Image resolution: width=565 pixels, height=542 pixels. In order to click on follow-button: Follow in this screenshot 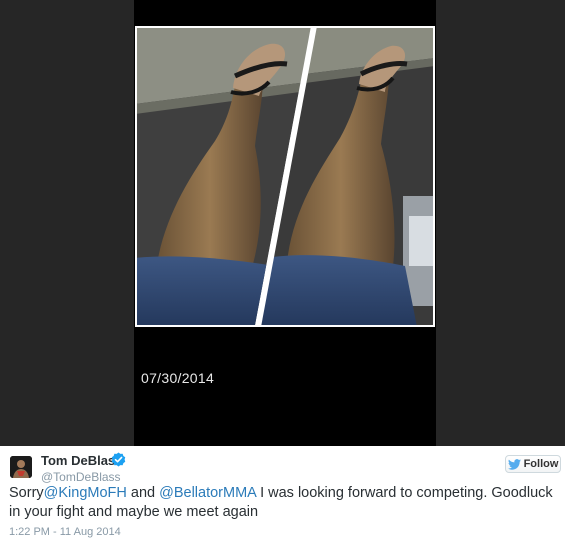, I will do `click(533, 464)`.